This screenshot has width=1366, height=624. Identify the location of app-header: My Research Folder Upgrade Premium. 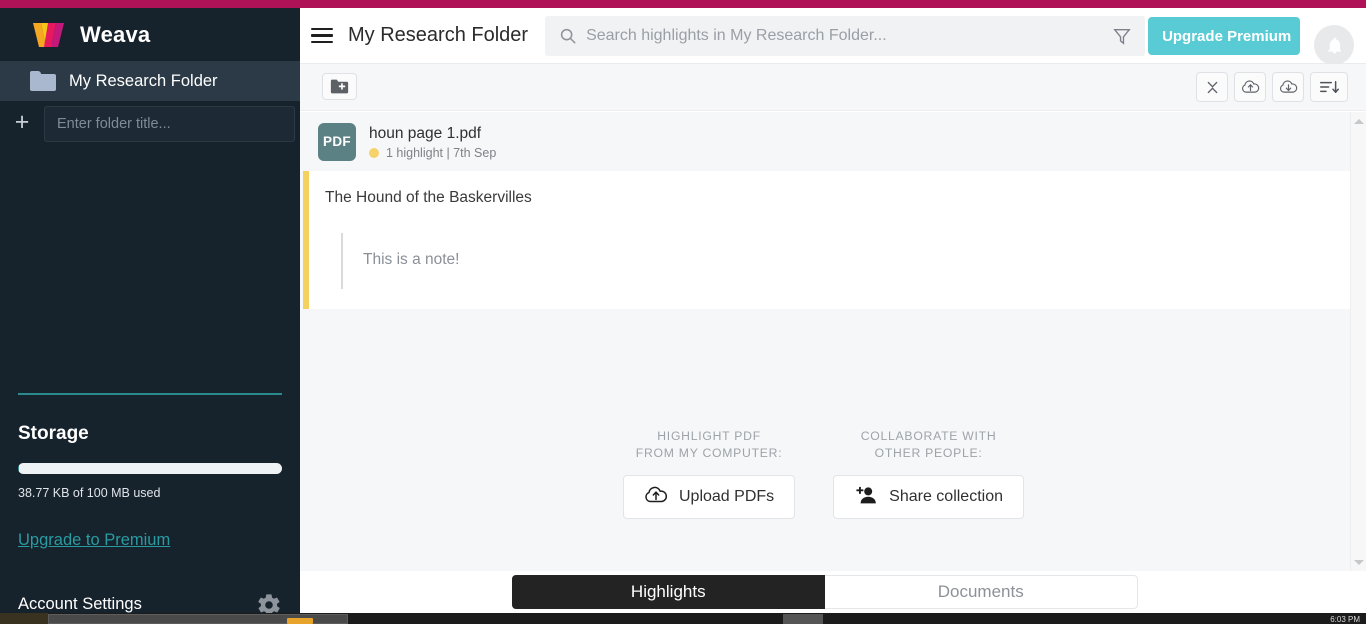
(833, 36).